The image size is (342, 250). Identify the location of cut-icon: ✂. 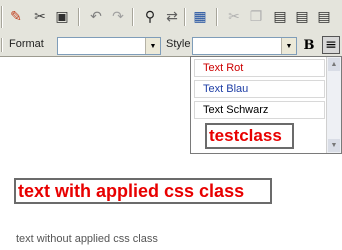
(40, 17).